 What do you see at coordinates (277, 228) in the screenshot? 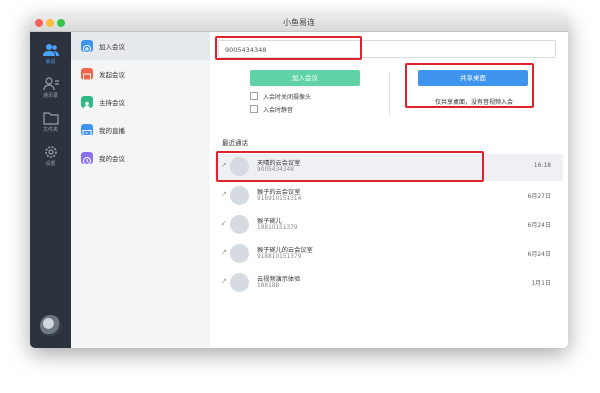
I see `call-number: 18810151379` at bounding box center [277, 228].